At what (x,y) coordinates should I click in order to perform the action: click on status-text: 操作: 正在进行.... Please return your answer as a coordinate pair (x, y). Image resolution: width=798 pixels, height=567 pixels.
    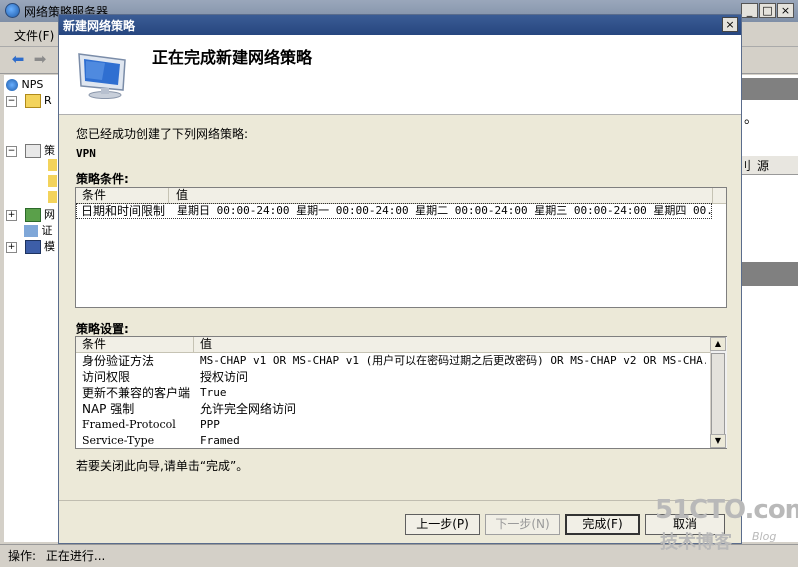
    Looking at the image, I should click on (56, 555).